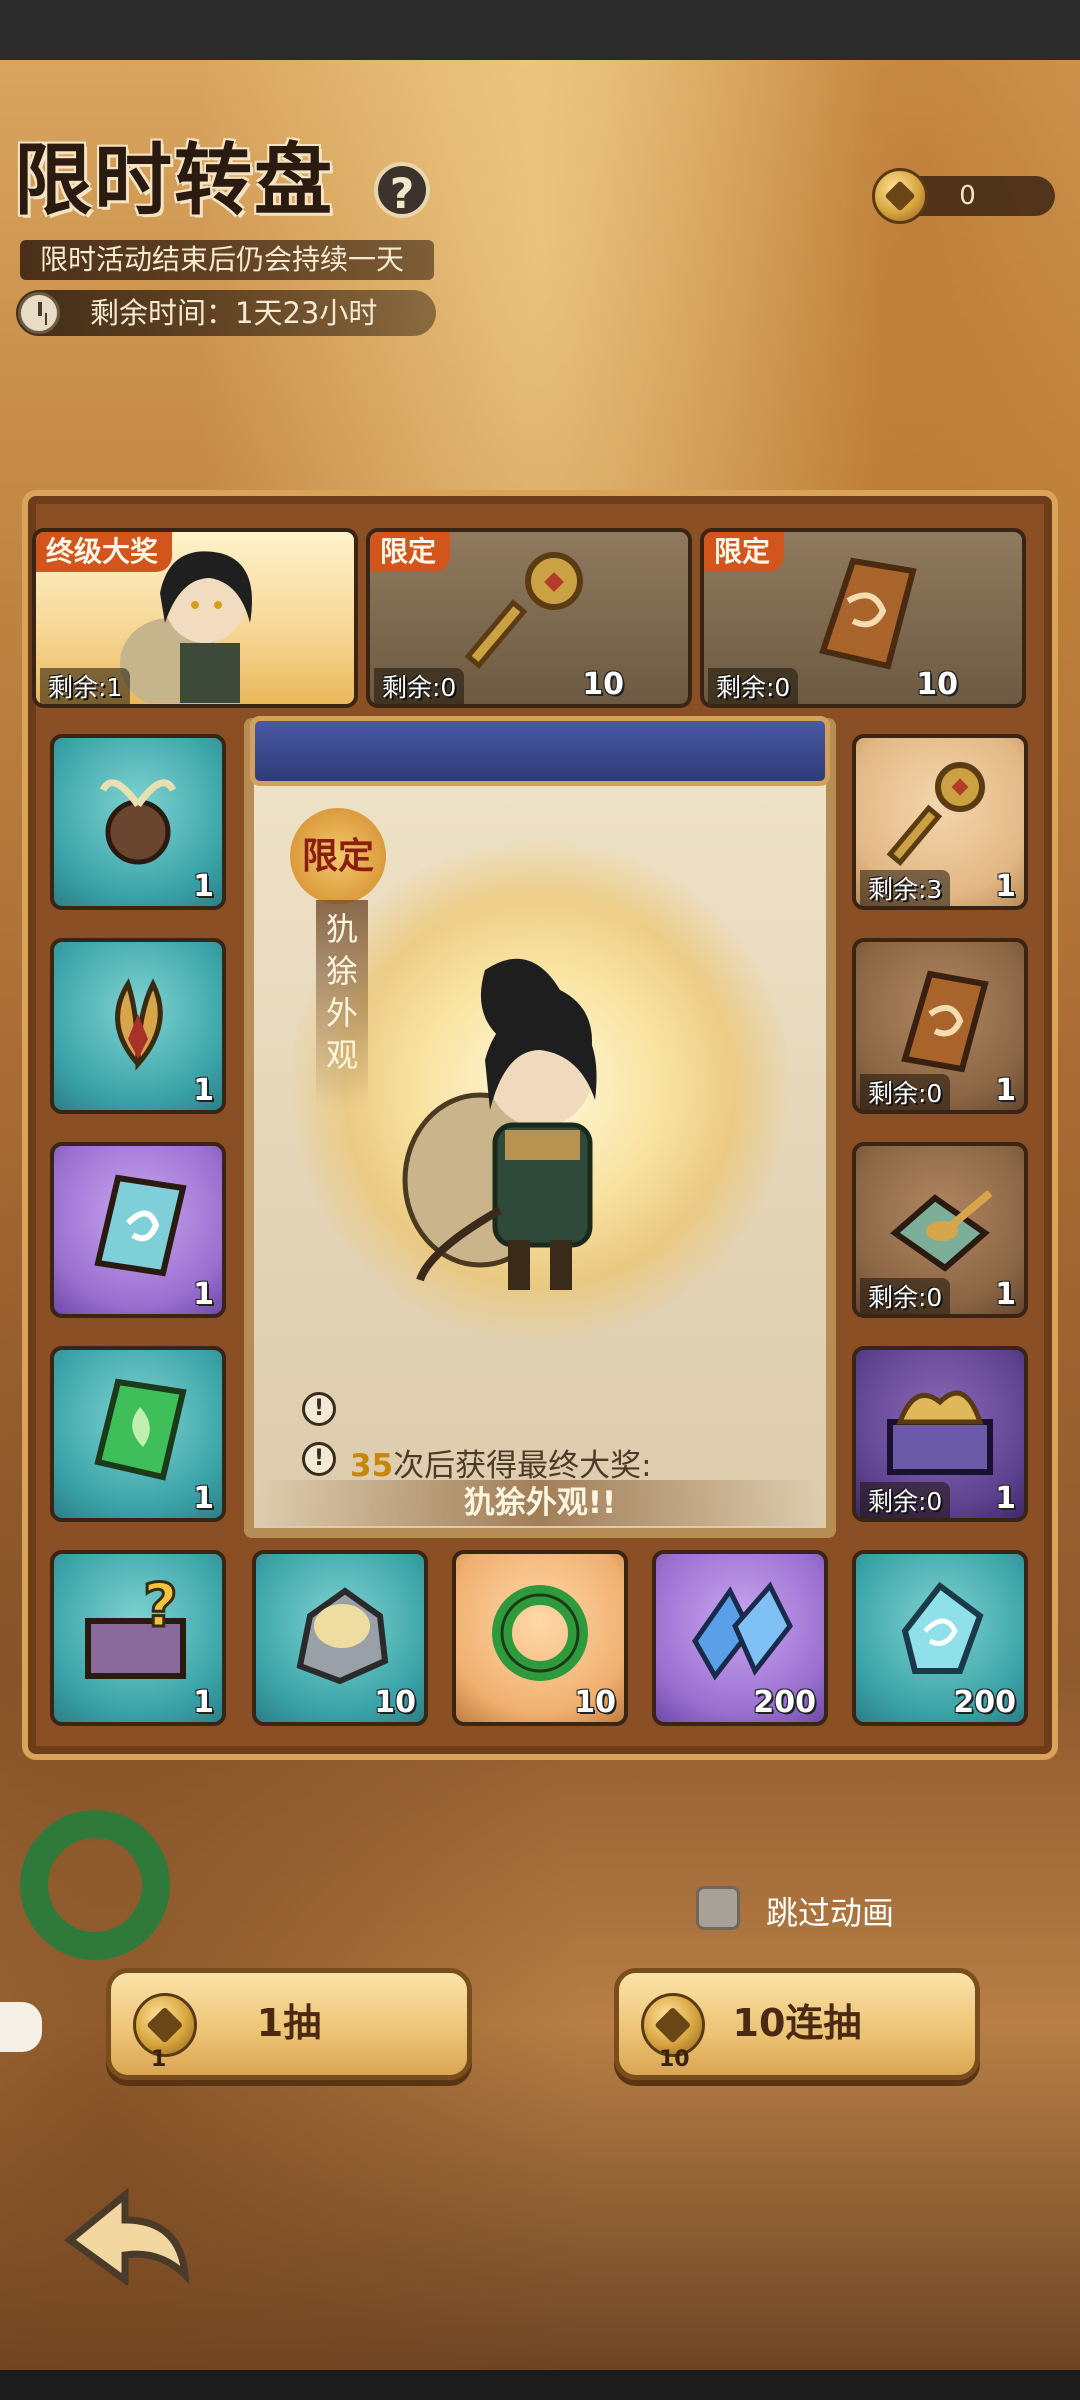  What do you see at coordinates (900, 196) in the screenshot?
I see `coin-icon` at bounding box center [900, 196].